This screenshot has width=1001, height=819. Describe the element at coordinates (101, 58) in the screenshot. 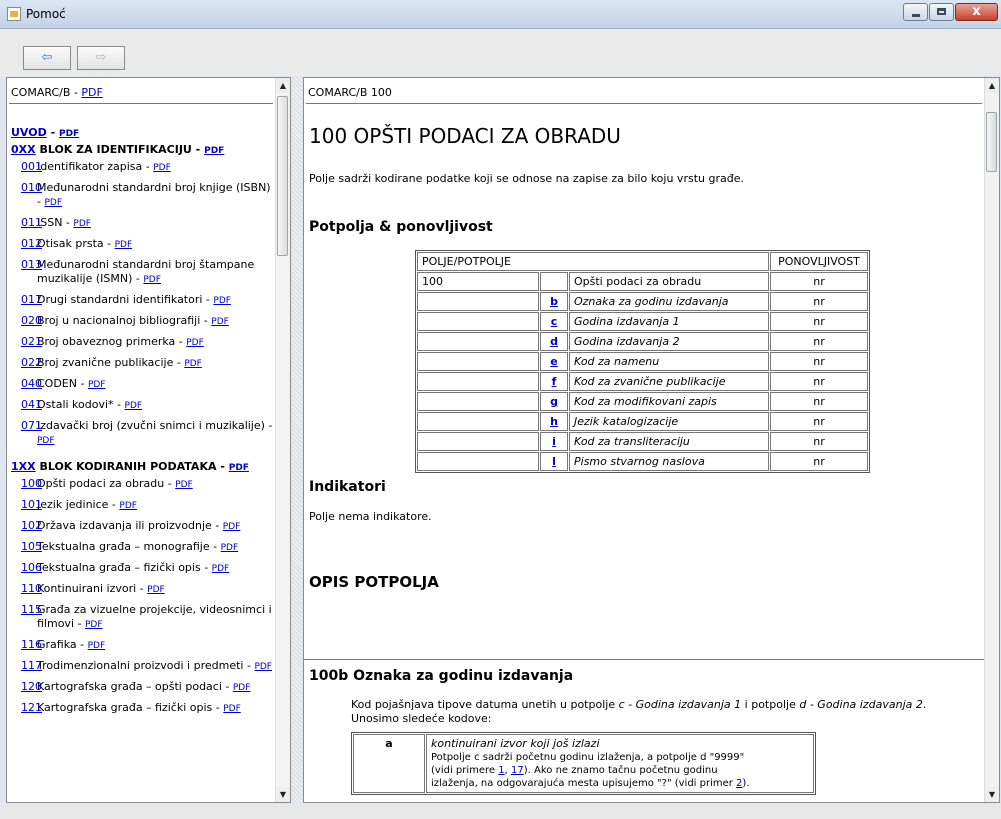

I see `forward-button: ⇨` at that location.